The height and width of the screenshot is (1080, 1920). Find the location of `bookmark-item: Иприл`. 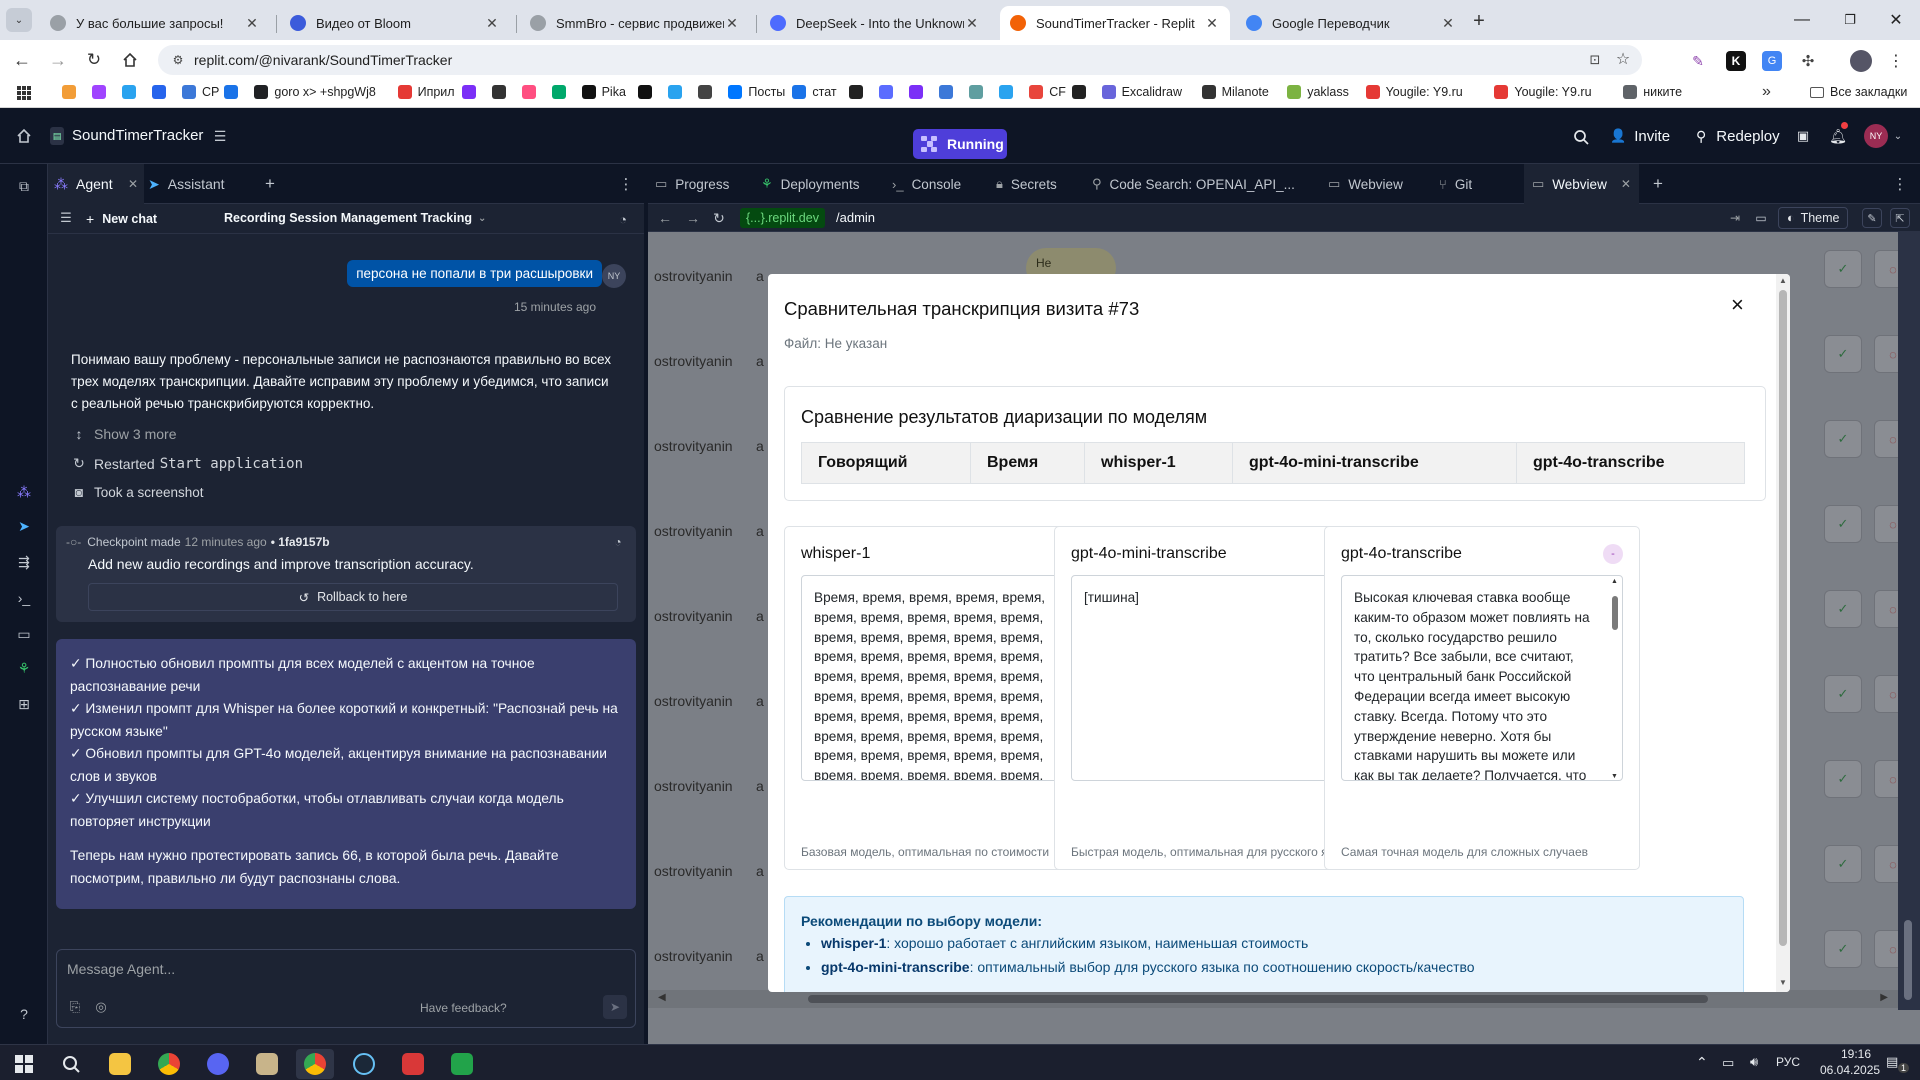

bookmark-item: Иприл is located at coordinates (426, 92).